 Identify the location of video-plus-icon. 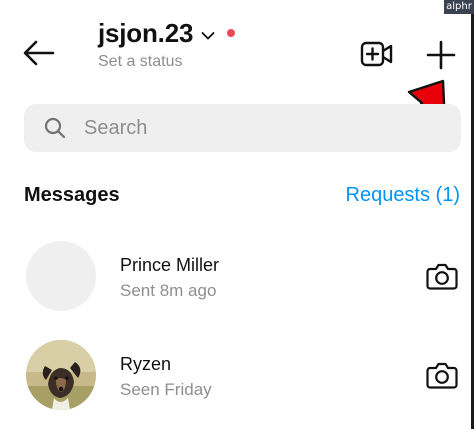
(376, 54).